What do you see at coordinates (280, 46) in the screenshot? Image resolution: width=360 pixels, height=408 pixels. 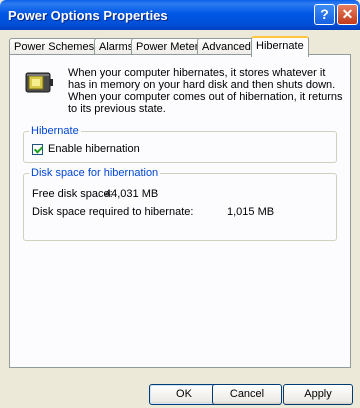 I see `tab-hibernate: Hibernate` at bounding box center [280, 46].